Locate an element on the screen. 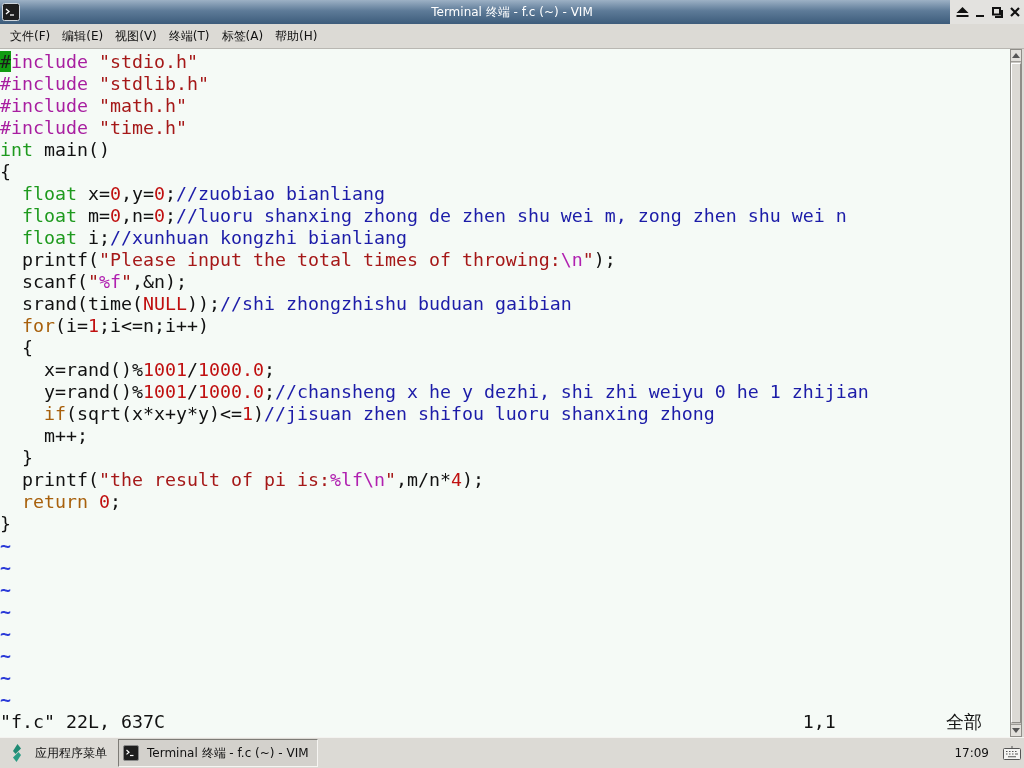 The width and height of the screenshot is (1024, 768). up-arrow-icon is located at coordinates (1016, 55).